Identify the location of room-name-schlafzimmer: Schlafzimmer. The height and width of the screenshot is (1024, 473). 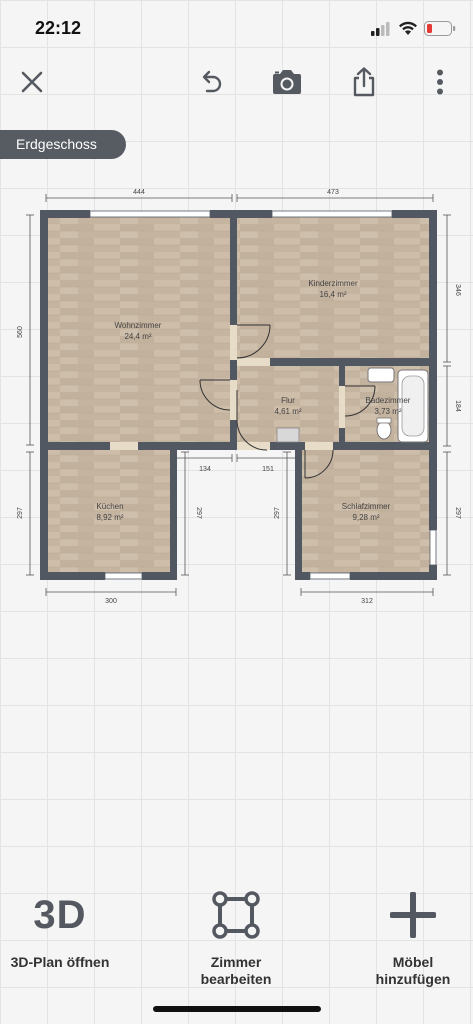
(366, 506).